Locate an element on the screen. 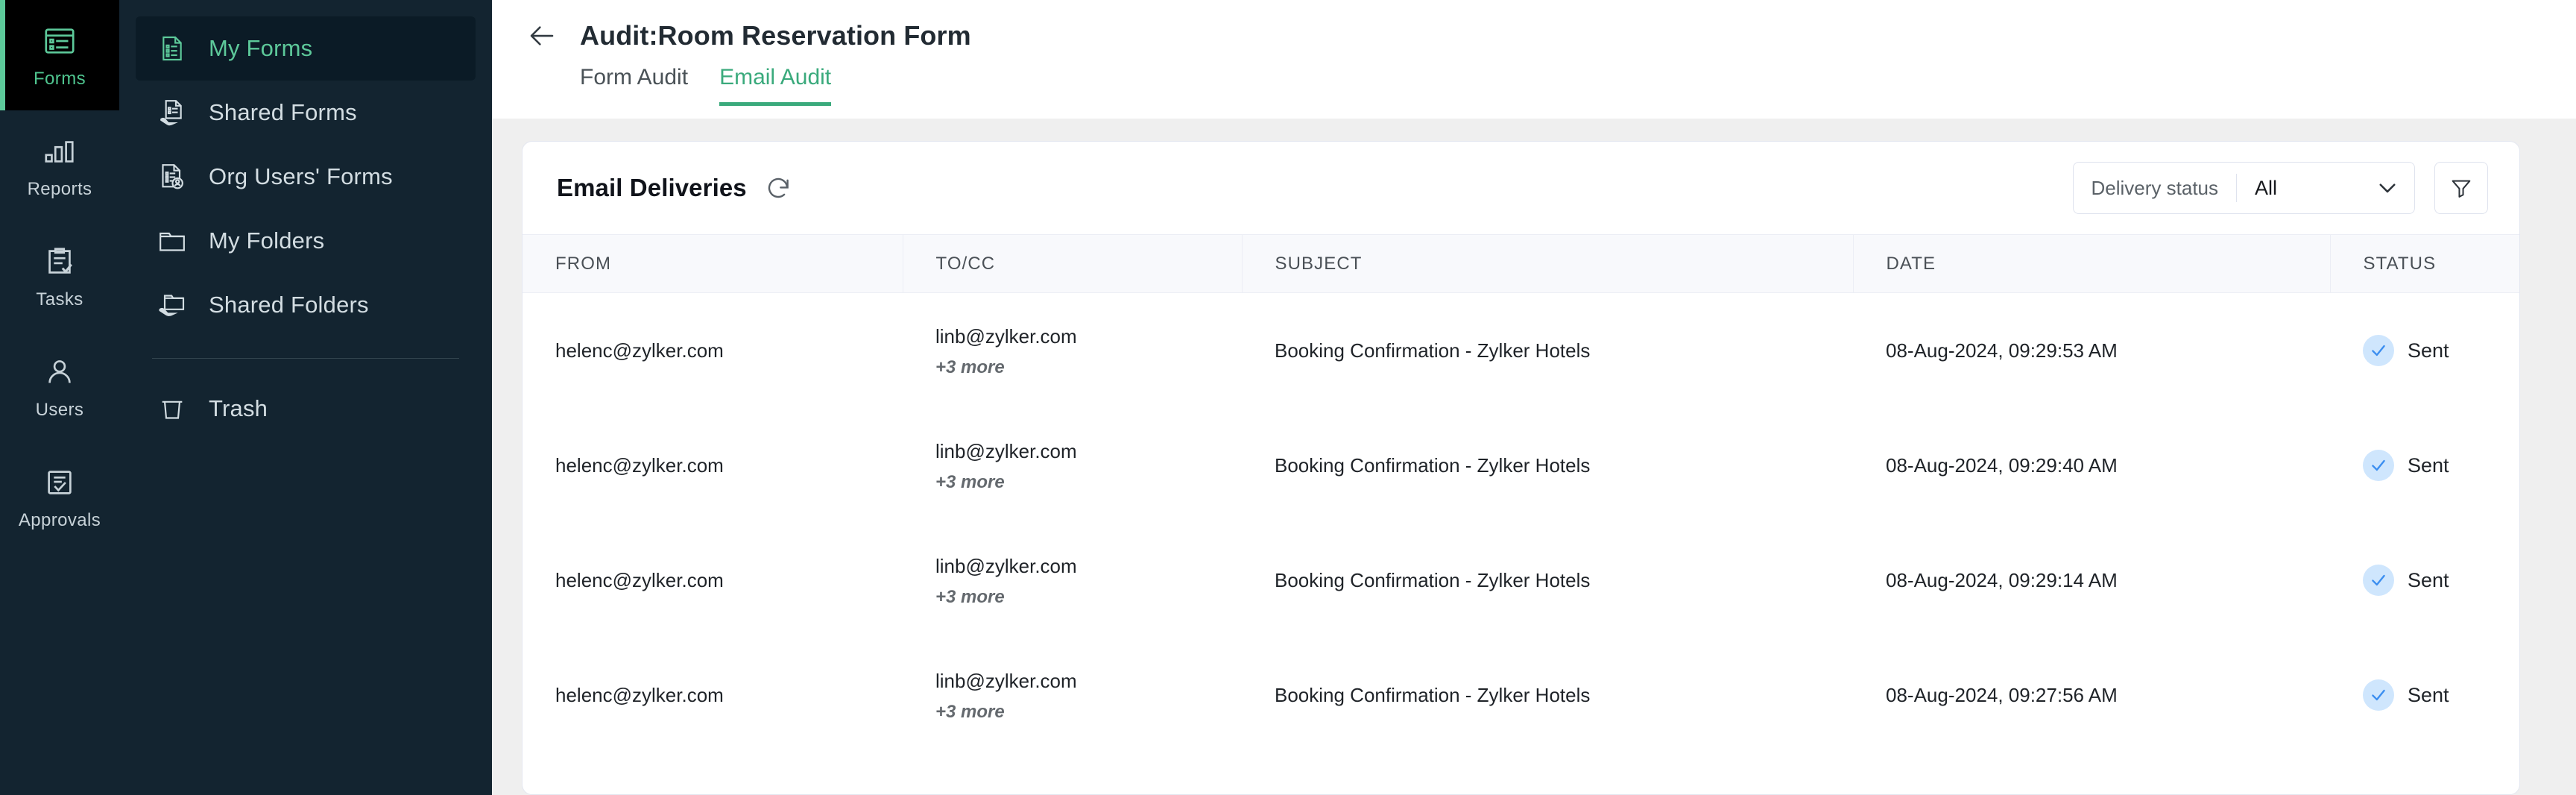  rail-label-reports: Reports is located at coordinates (60, 189).